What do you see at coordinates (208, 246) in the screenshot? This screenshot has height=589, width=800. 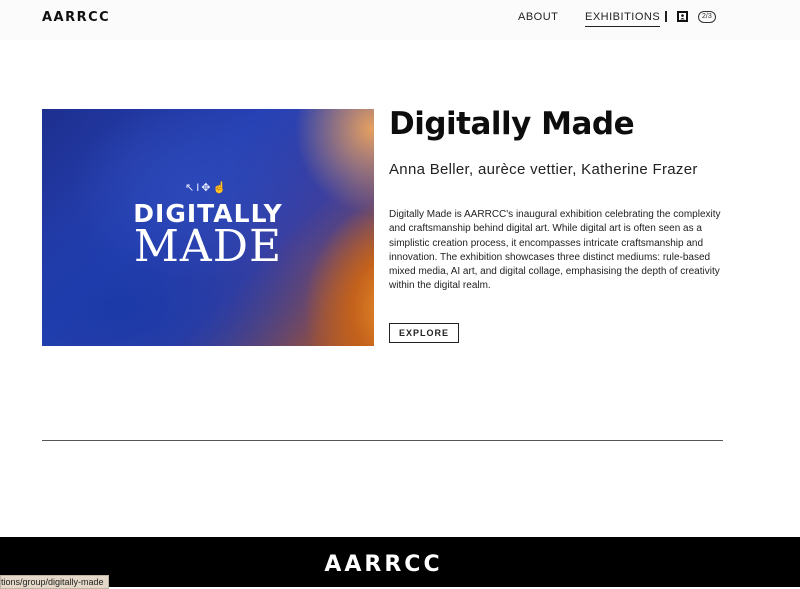 I see `cover-title-line2: MADE` at bounding box center [208, 246].